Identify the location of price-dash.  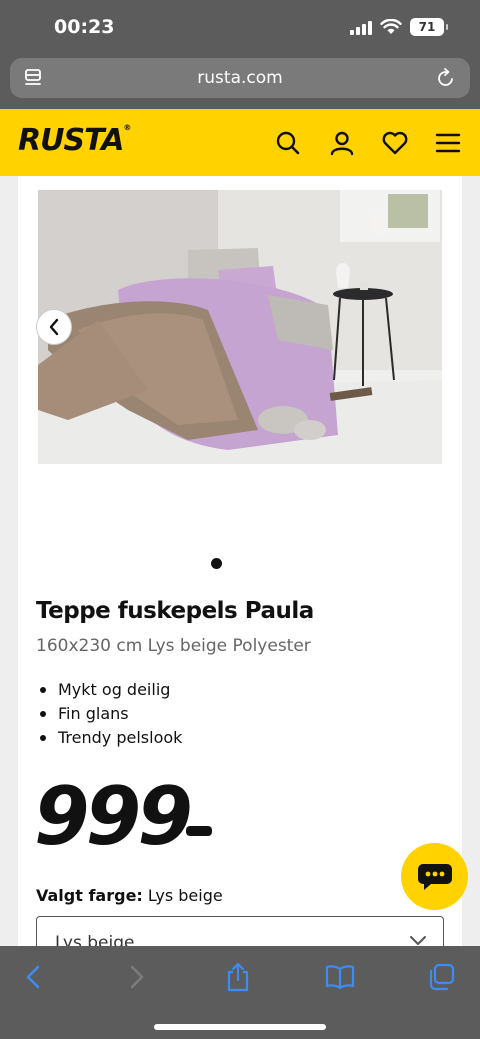
(199, 831).